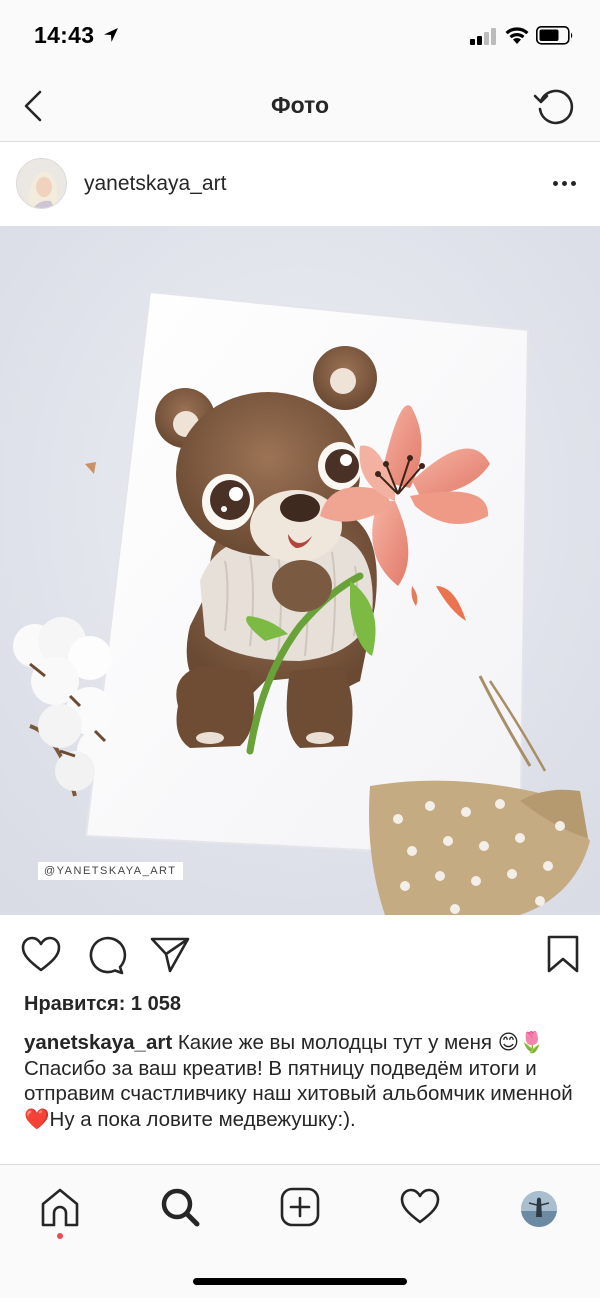  Describe the element at coordinates (41, 183) in the screenshot. I see `user-avatar` at that location.